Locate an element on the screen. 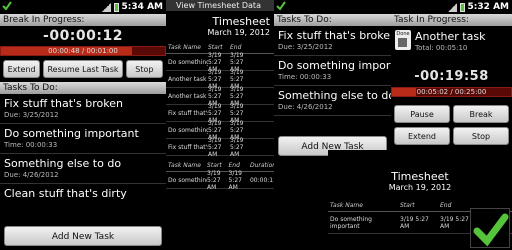 This screenshot has width=512, height=250. app-logo-check-icon is located at coordinates (490, 228).